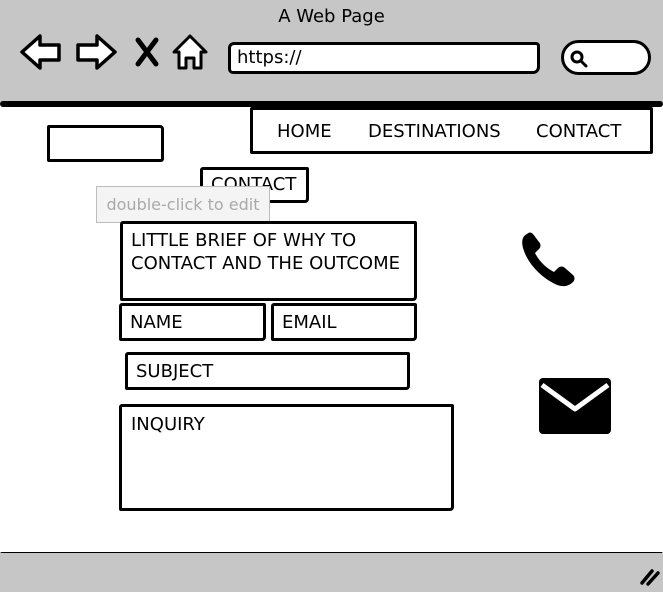  I want to click on back-button, so click(41, 52).